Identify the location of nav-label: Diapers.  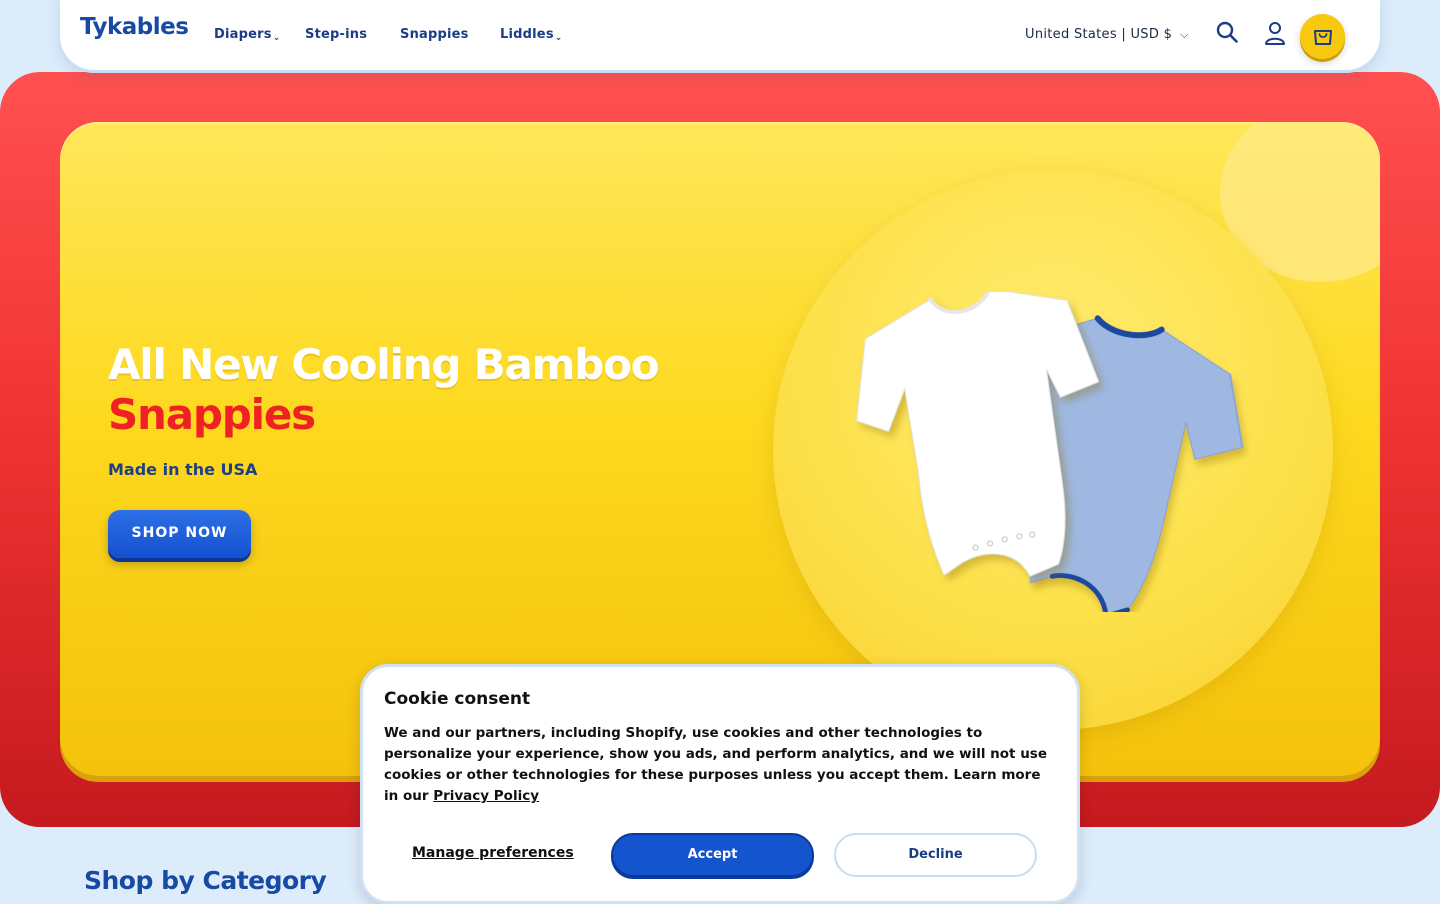
(243, 34).